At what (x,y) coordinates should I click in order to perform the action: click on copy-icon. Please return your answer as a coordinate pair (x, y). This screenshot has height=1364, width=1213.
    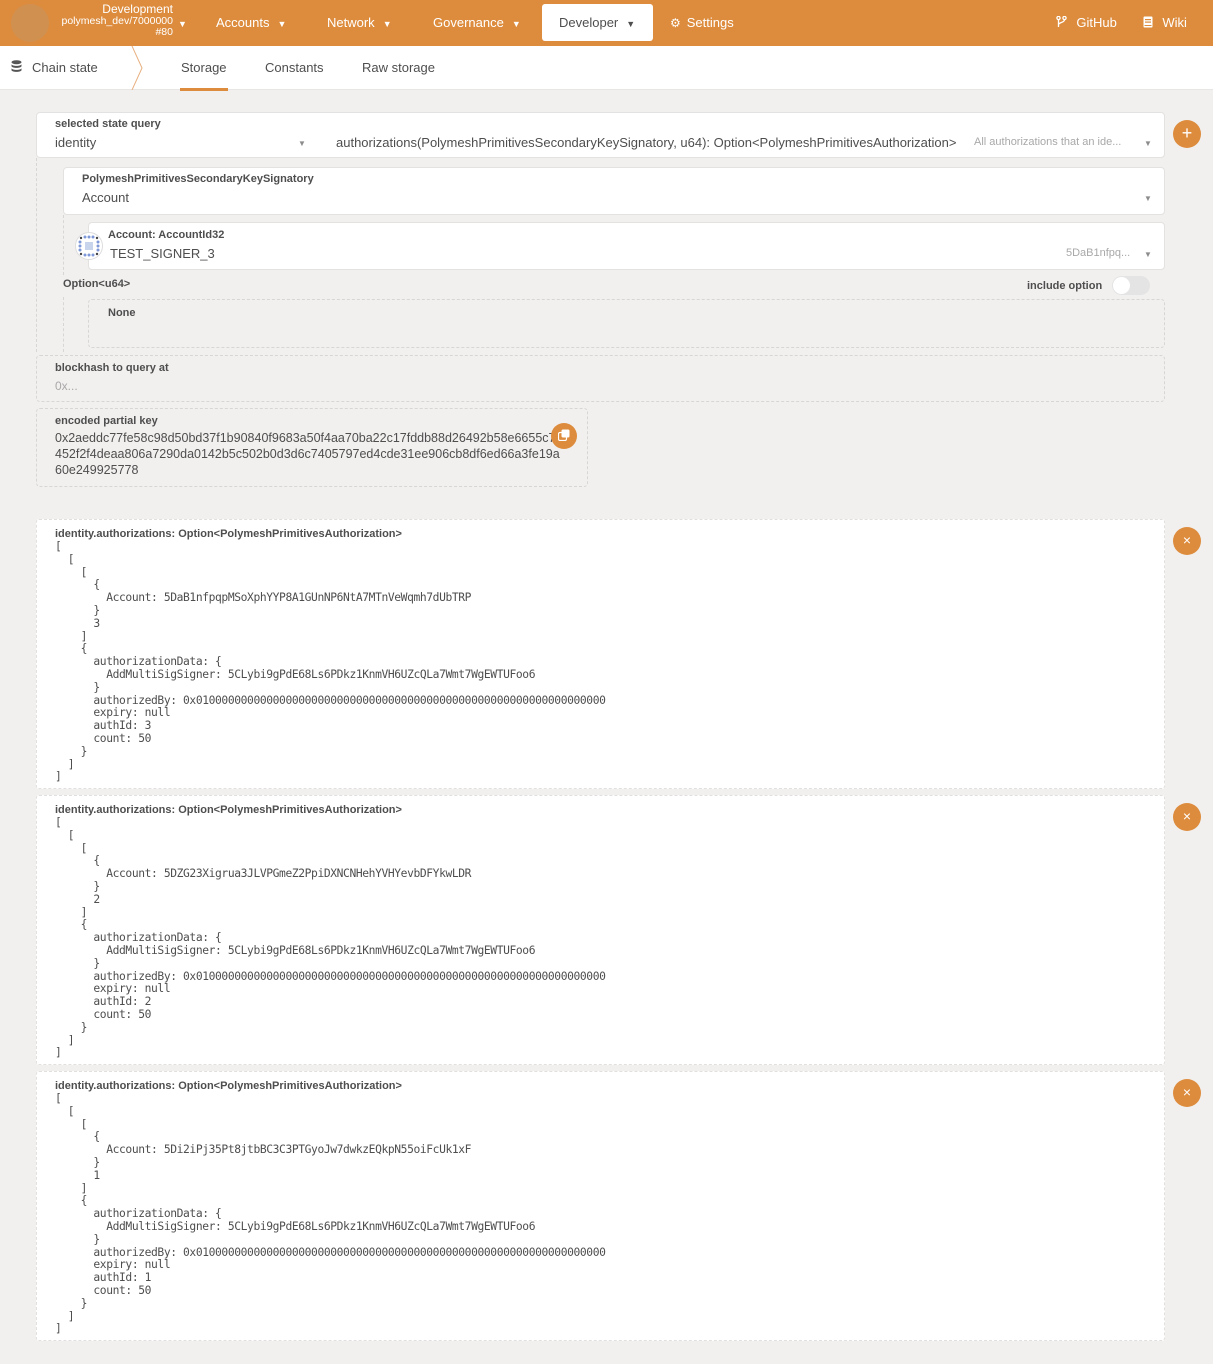
    Looking at the image, I should click on (563, 435).